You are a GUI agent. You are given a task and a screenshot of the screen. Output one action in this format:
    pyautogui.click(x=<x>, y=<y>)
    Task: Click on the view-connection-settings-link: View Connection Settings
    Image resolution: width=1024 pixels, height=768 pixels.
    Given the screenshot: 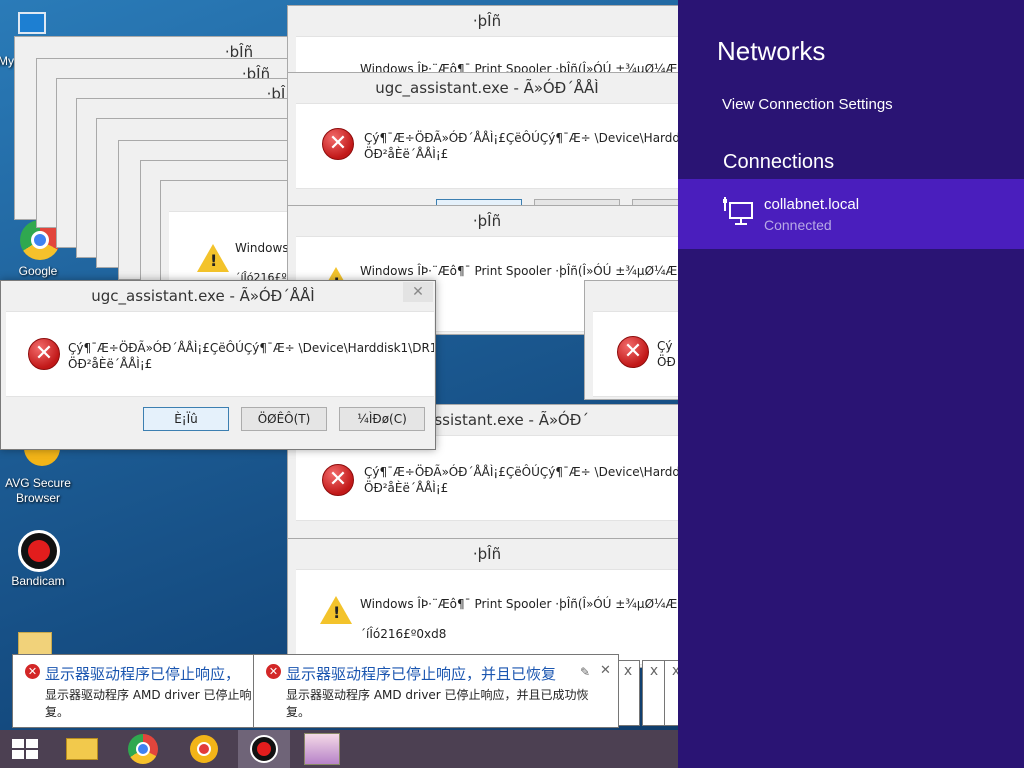 What is the action you would take?
    pyautogui.click(x=807, y=104)
    